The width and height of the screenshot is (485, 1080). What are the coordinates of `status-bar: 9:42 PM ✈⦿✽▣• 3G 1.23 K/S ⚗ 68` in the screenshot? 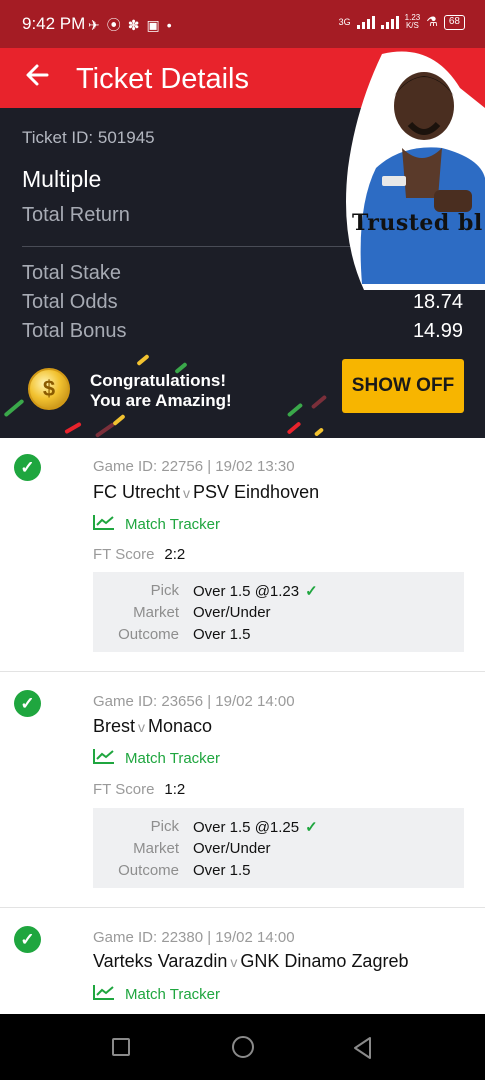 It's located at (242, 24).